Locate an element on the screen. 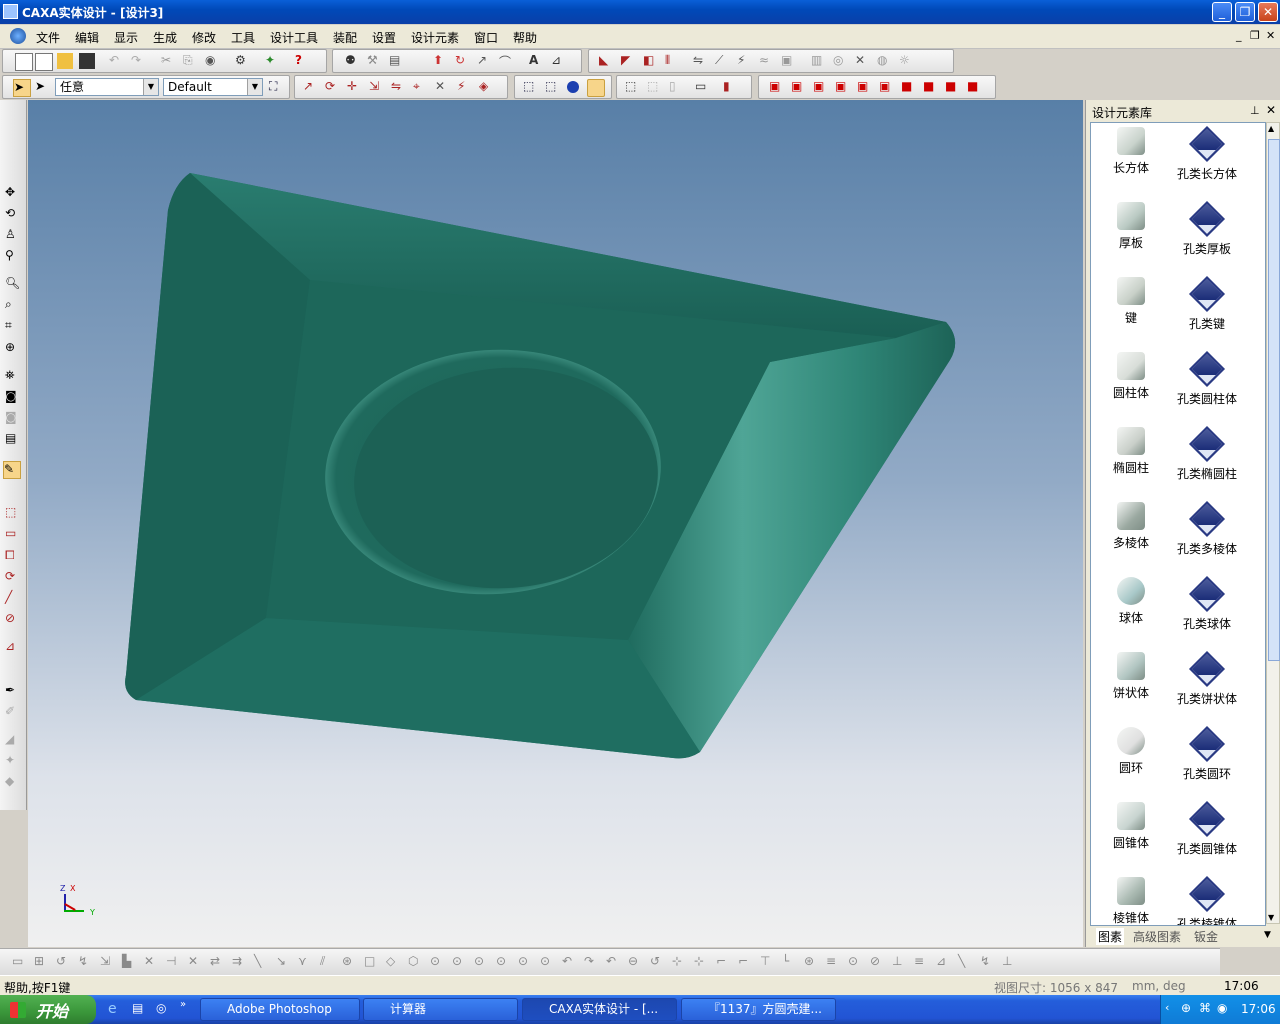 Image resolution: width=1280 pixels, height=1024 pixels. menu-help: 帮助 is located at coordinates (525, 37).